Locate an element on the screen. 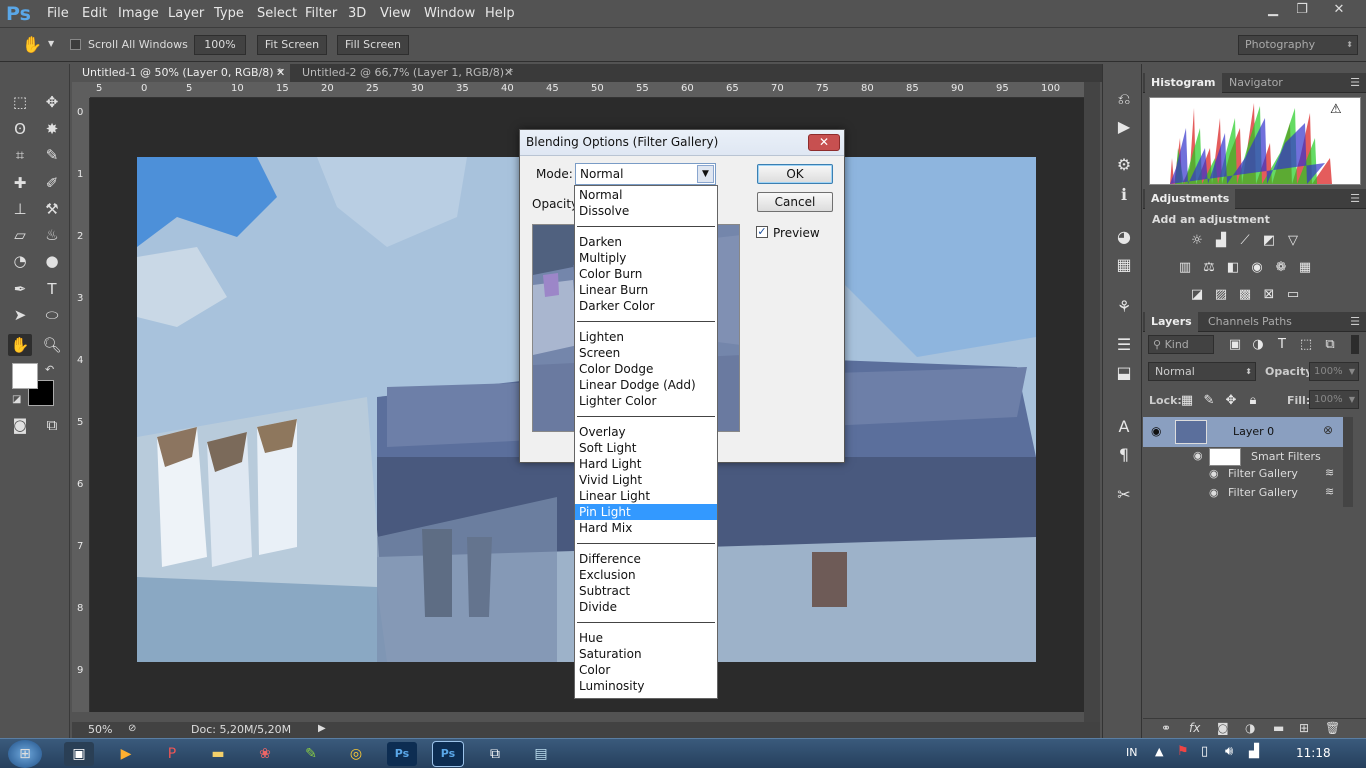 The height and width of the screenshot is (768, 1366). mode-option: Dissolve is located at coordinates (646, 211).